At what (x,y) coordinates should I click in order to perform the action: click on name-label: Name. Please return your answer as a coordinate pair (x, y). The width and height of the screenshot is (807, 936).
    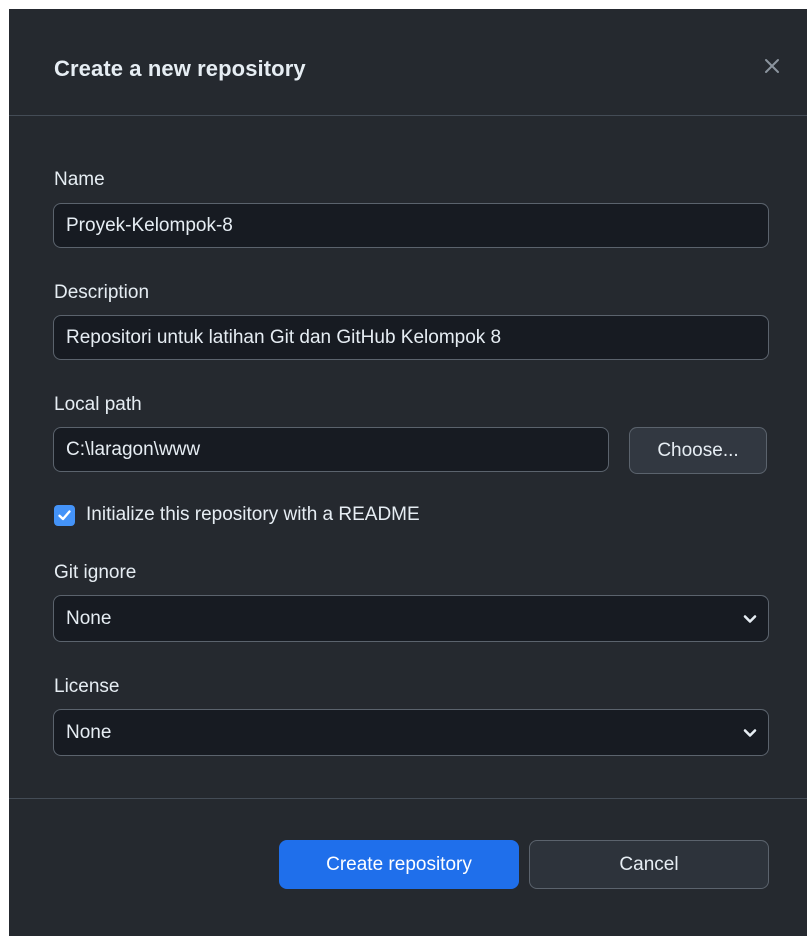
    Looking at the image, I should click on (79, 179).